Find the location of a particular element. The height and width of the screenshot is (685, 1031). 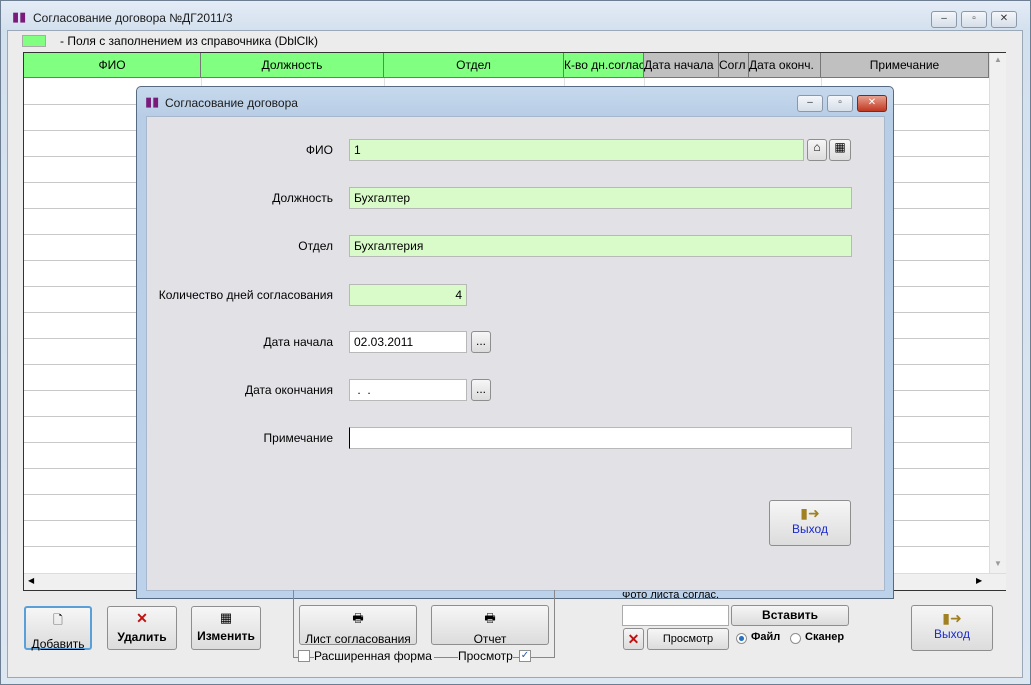

window-title: Согласование договора №ДГ2011/3 is located at coordinates (133, 18).